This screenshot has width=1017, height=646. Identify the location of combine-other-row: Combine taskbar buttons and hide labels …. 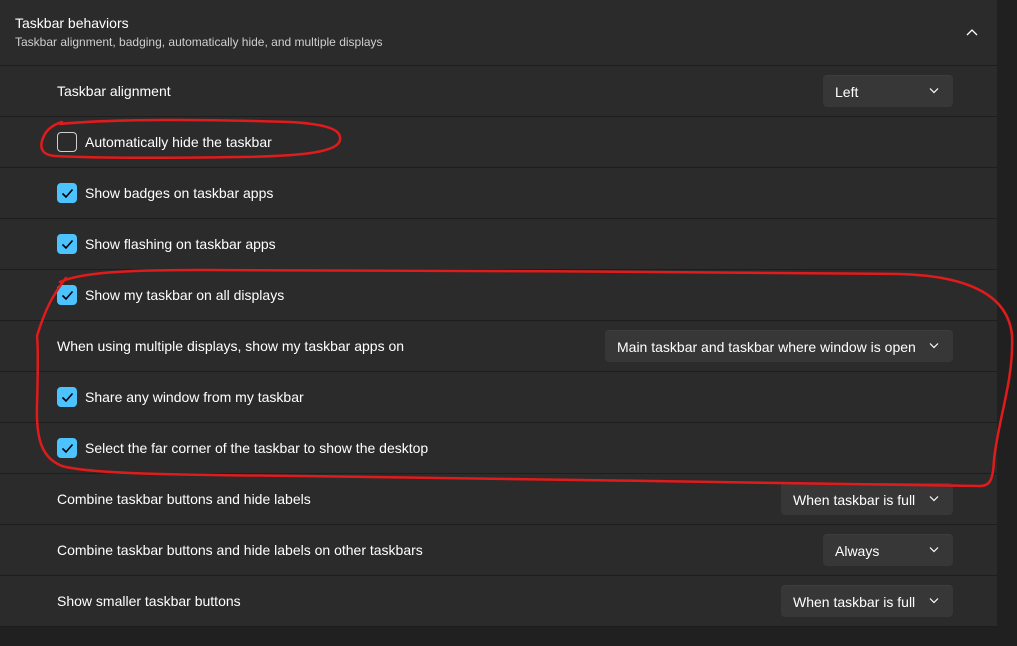
(498, 550).